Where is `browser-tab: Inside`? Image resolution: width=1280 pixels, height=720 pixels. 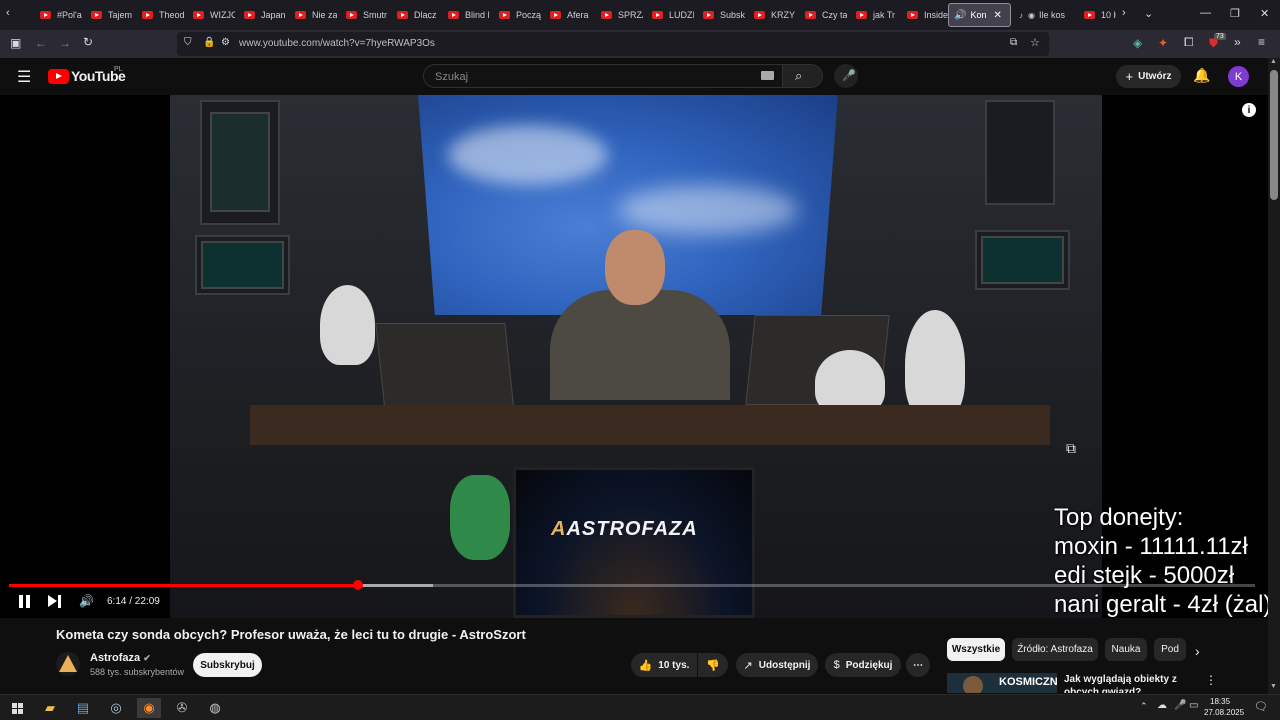
browser-tab: Inside is located at coordinates (928, 15).